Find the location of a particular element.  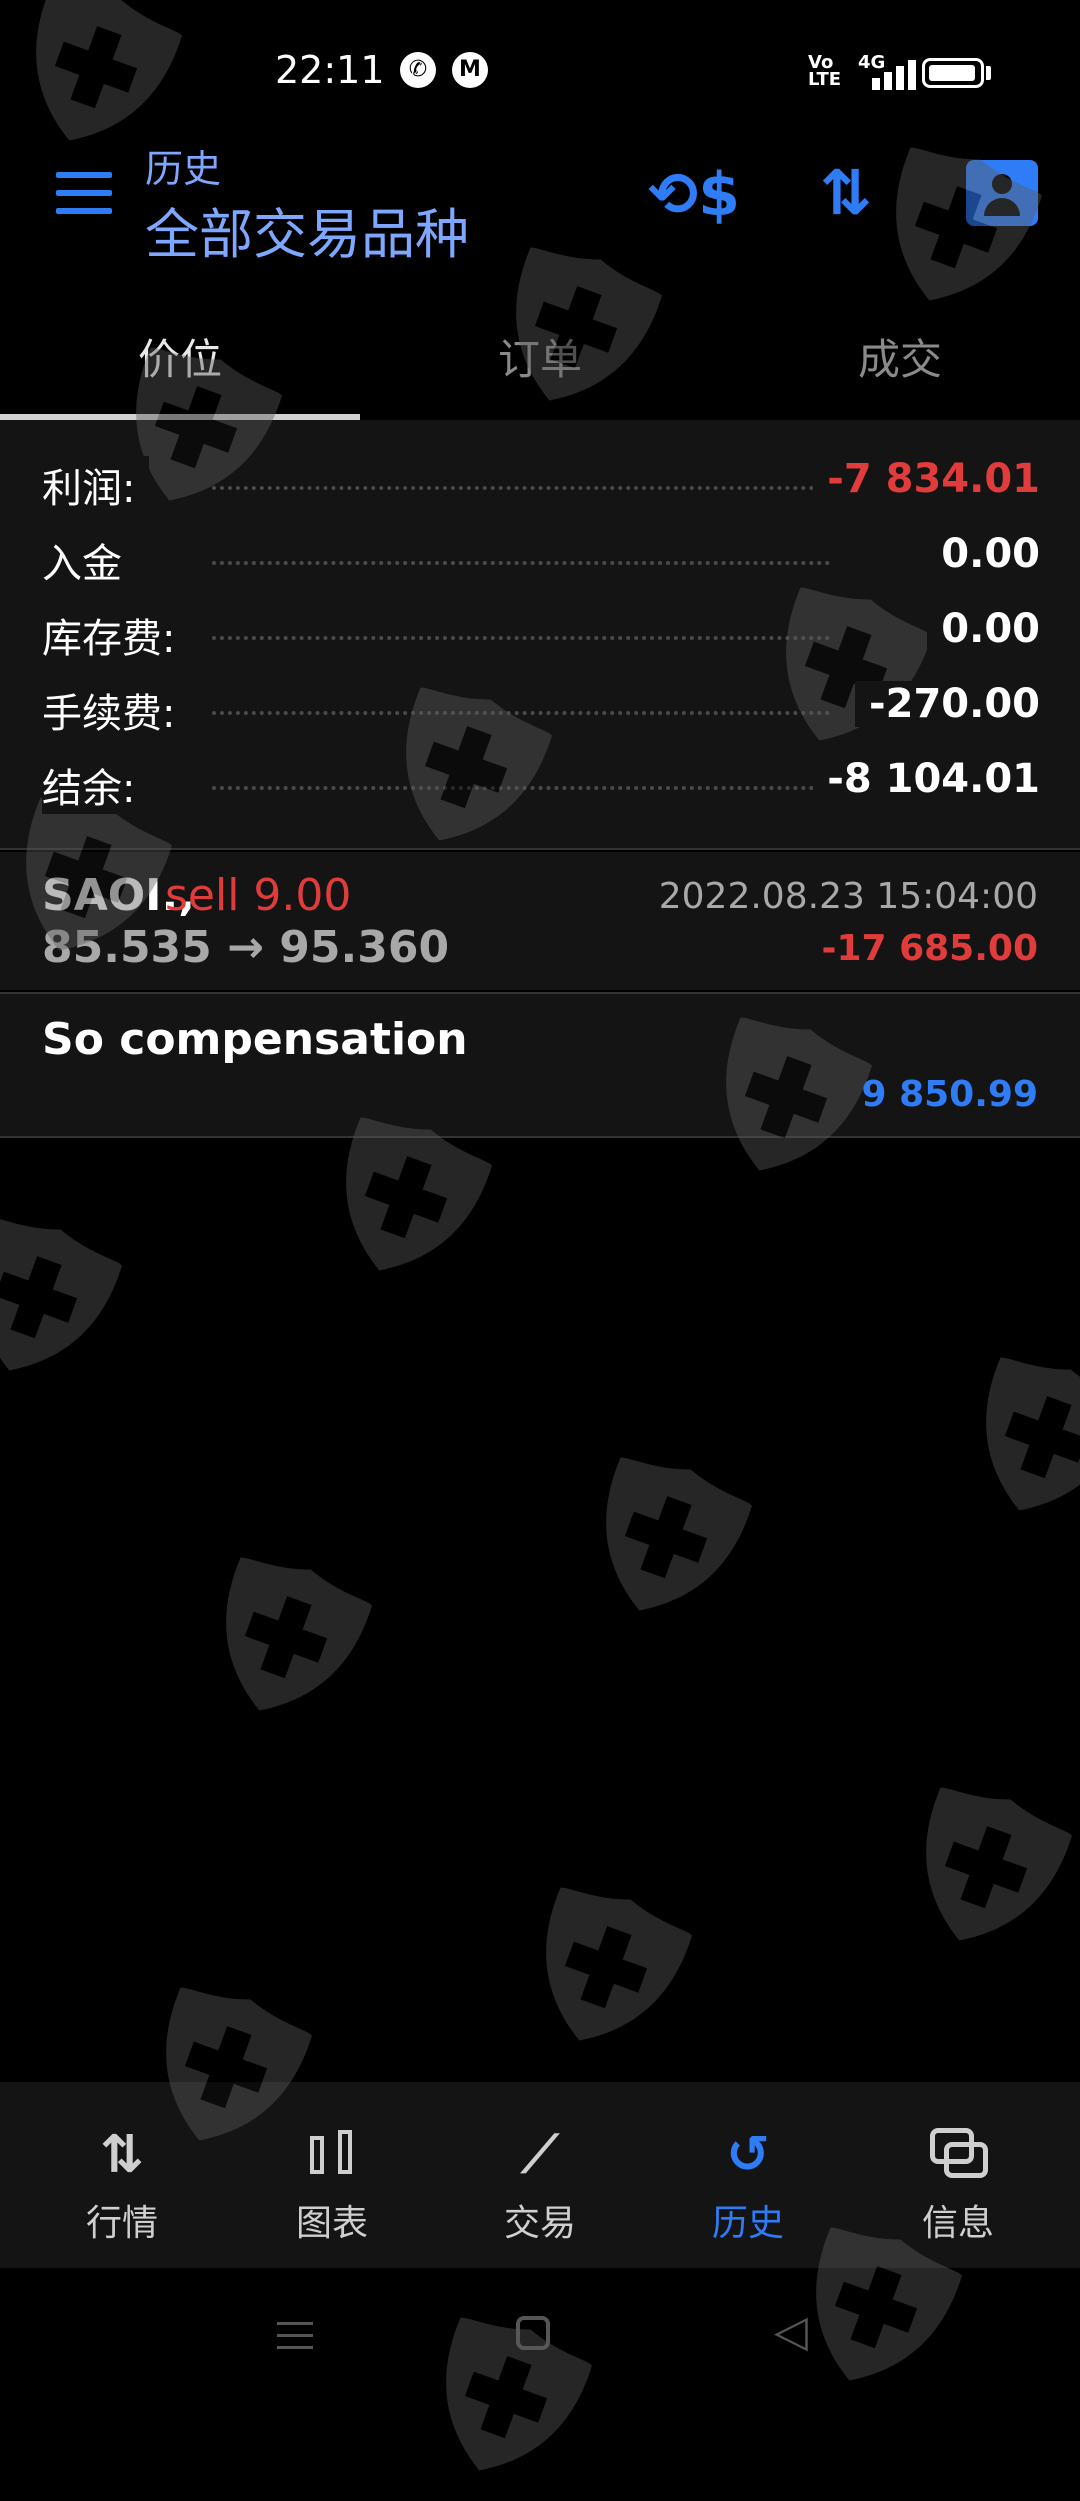

quotes-icon: ⇅ is located at coordinates (122, 2155).